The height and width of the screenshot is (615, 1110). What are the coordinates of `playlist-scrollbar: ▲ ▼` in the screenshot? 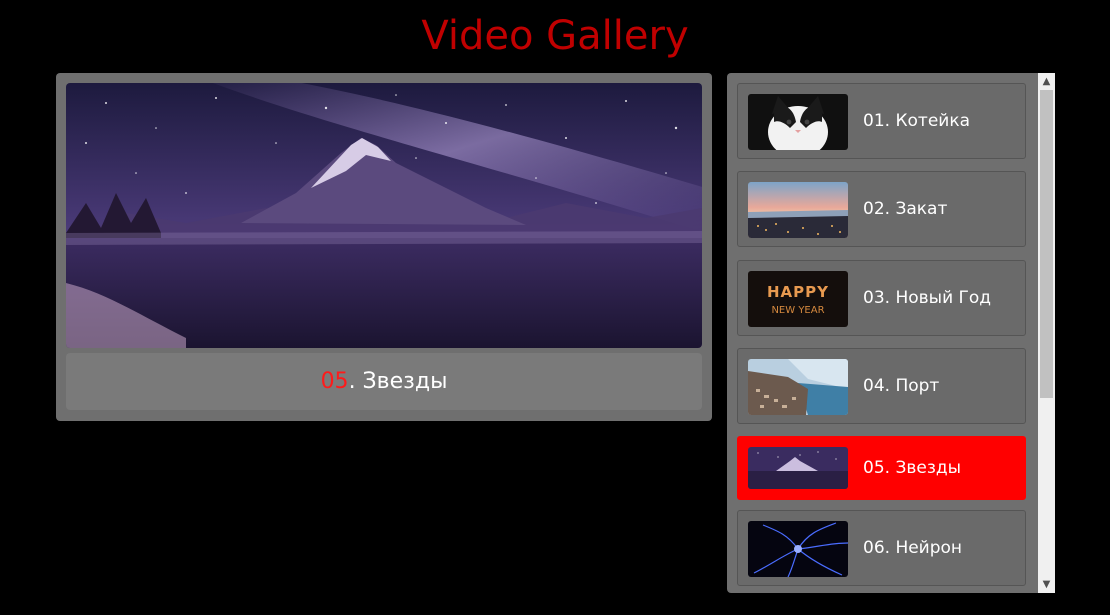 It's located at (1046, 333).